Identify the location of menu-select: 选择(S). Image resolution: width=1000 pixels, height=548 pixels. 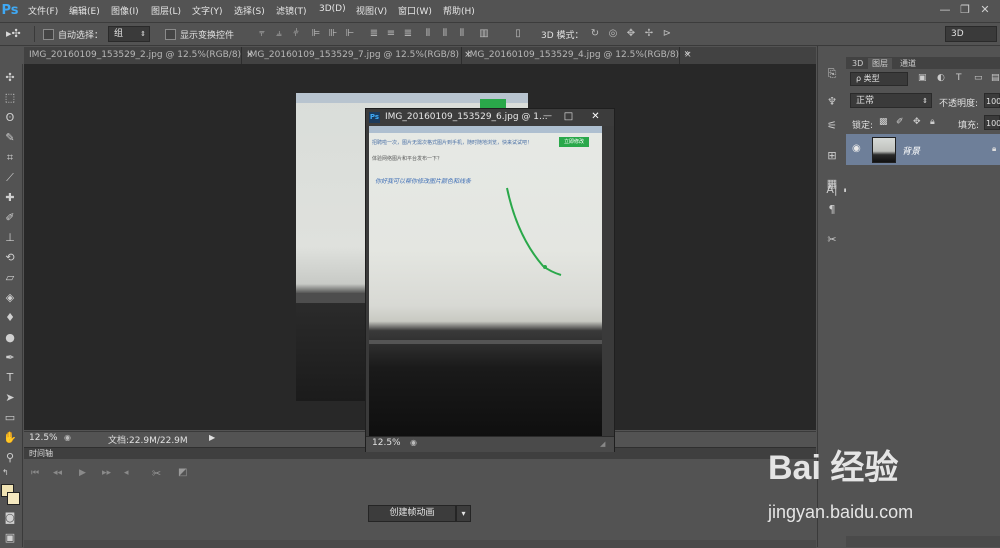
(249, 10).